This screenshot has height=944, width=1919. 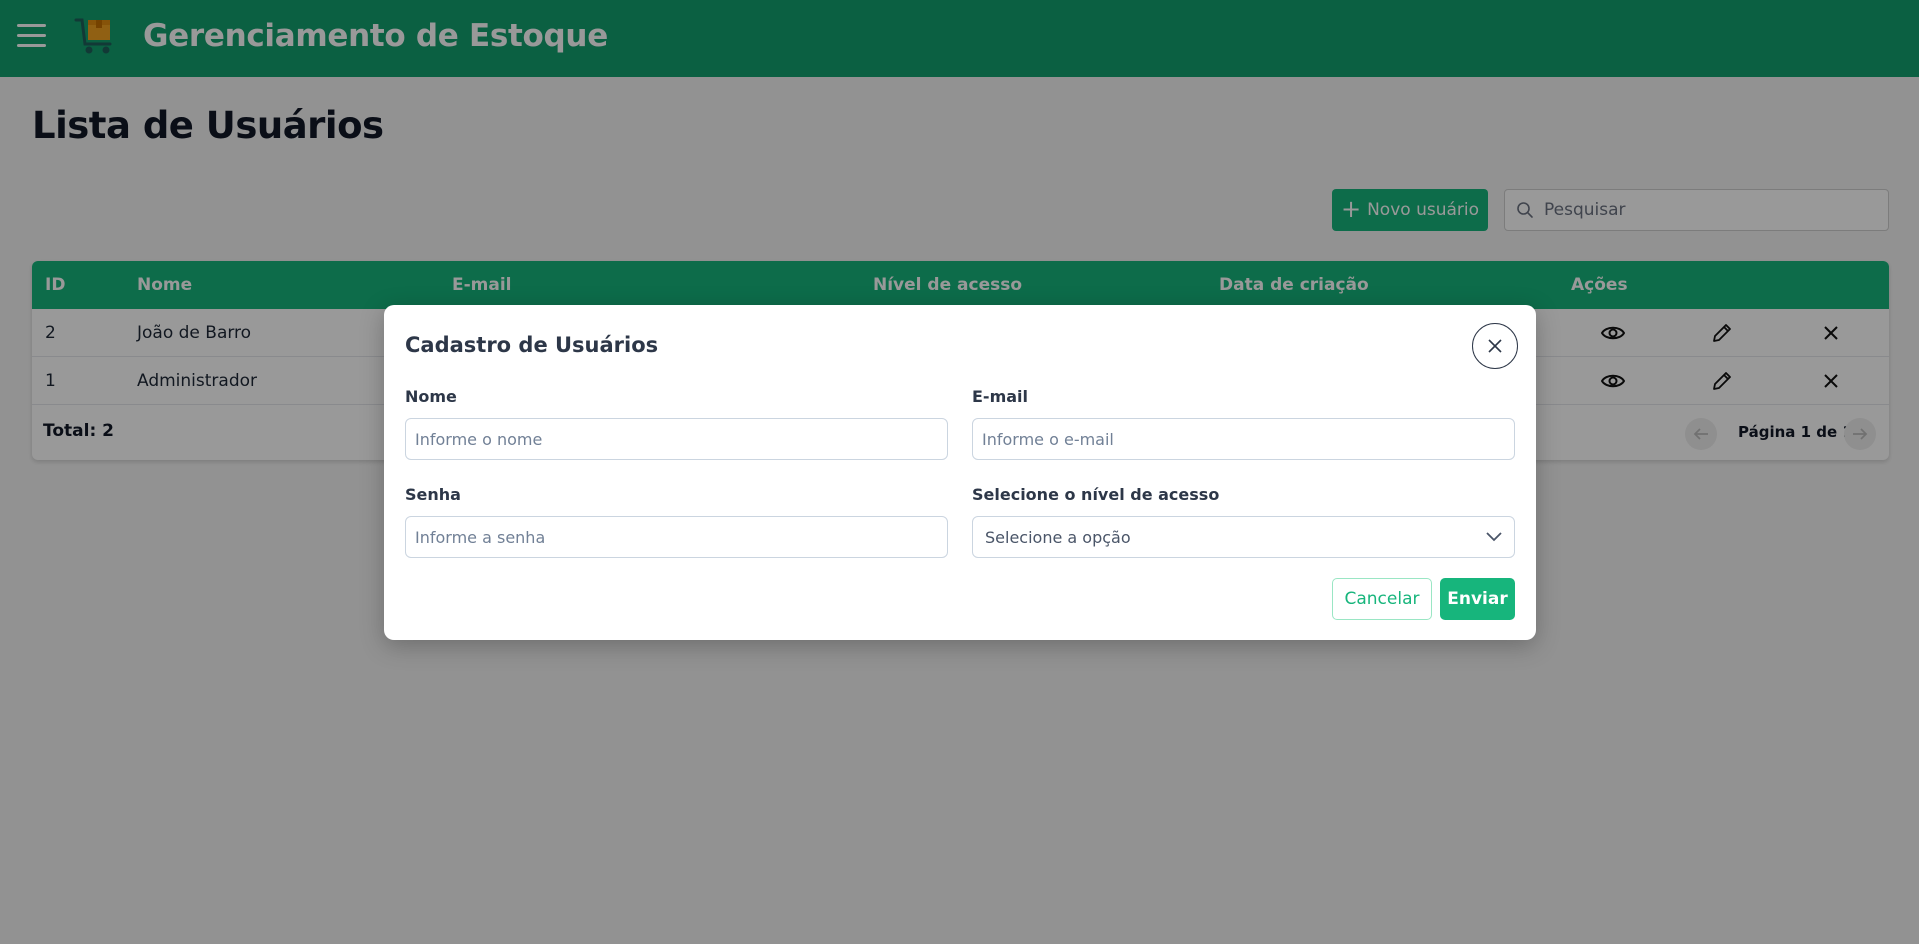 I want to click on nivel-select: Selecione a opção, so click(x=1243, y=537).